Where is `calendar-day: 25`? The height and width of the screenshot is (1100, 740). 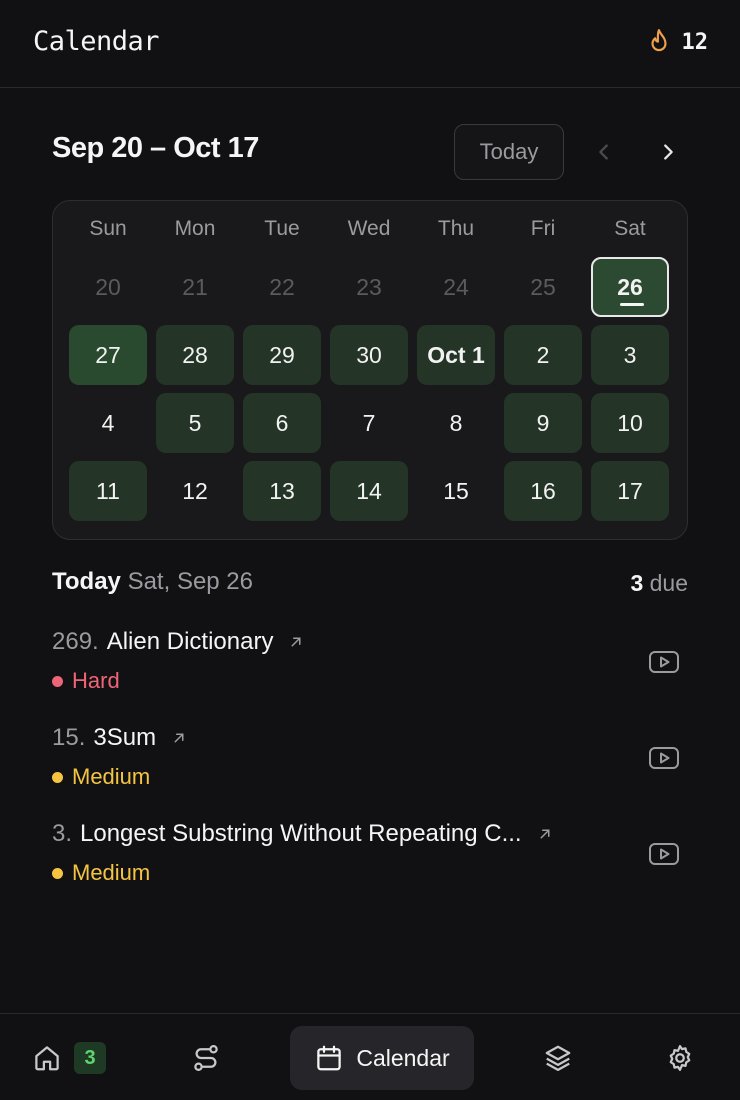
calendar-day: 25 is located at coordinates (543, 287).